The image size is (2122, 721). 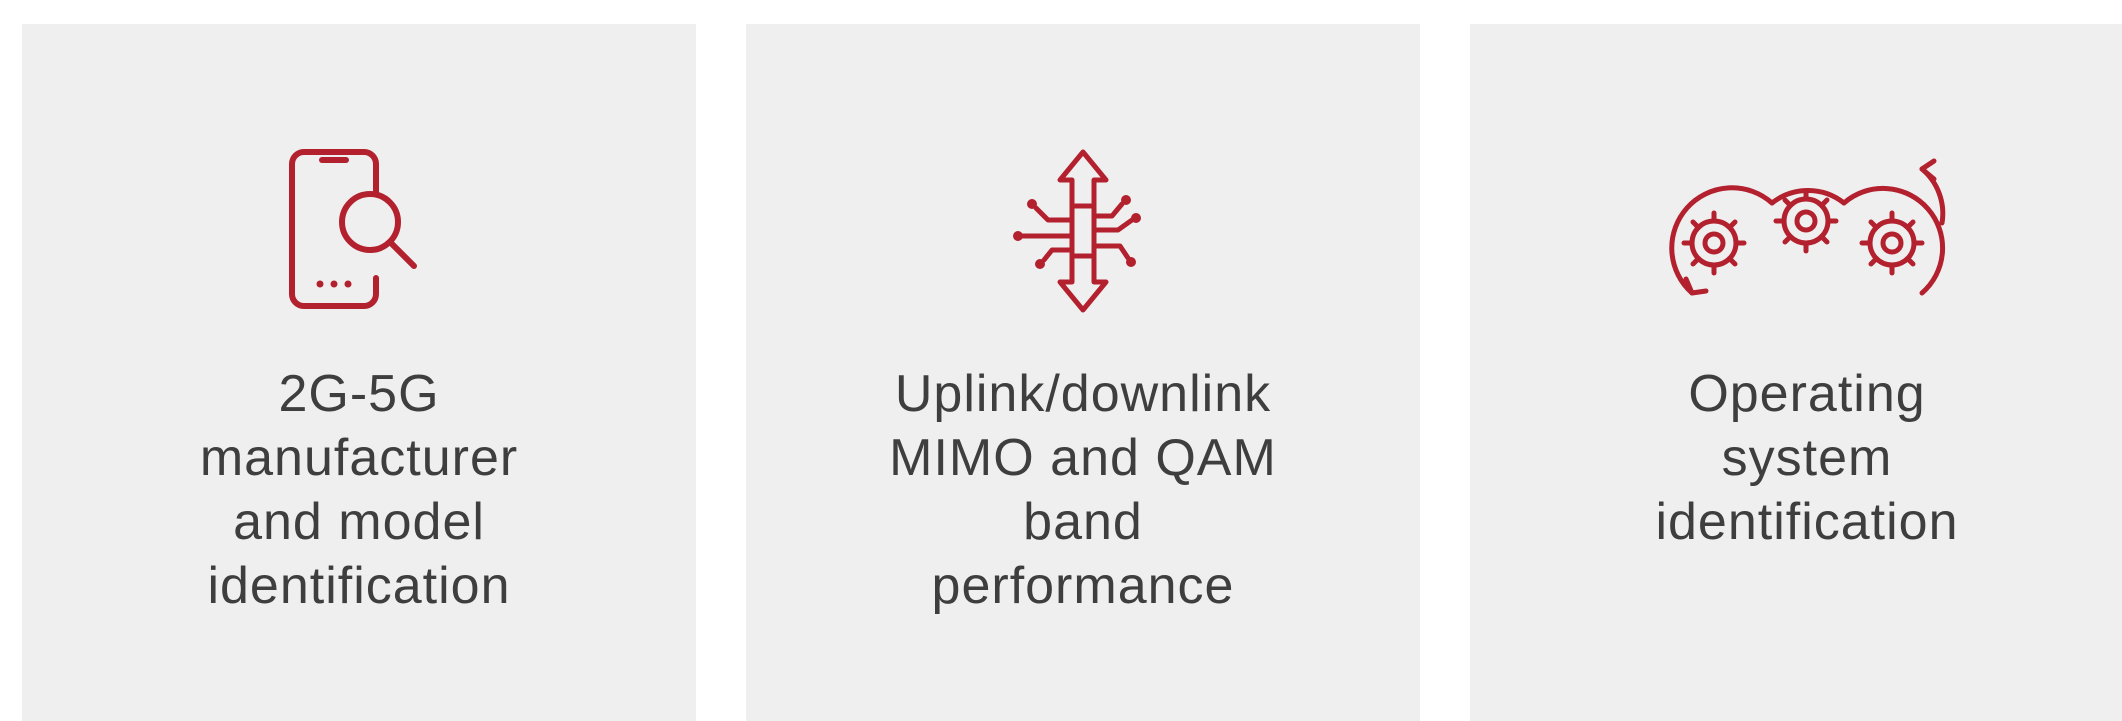 What do you see at coordinates (1083, 586) in the screenshot?
I see `caption-line: performance` at bounding box center [1083, 586].